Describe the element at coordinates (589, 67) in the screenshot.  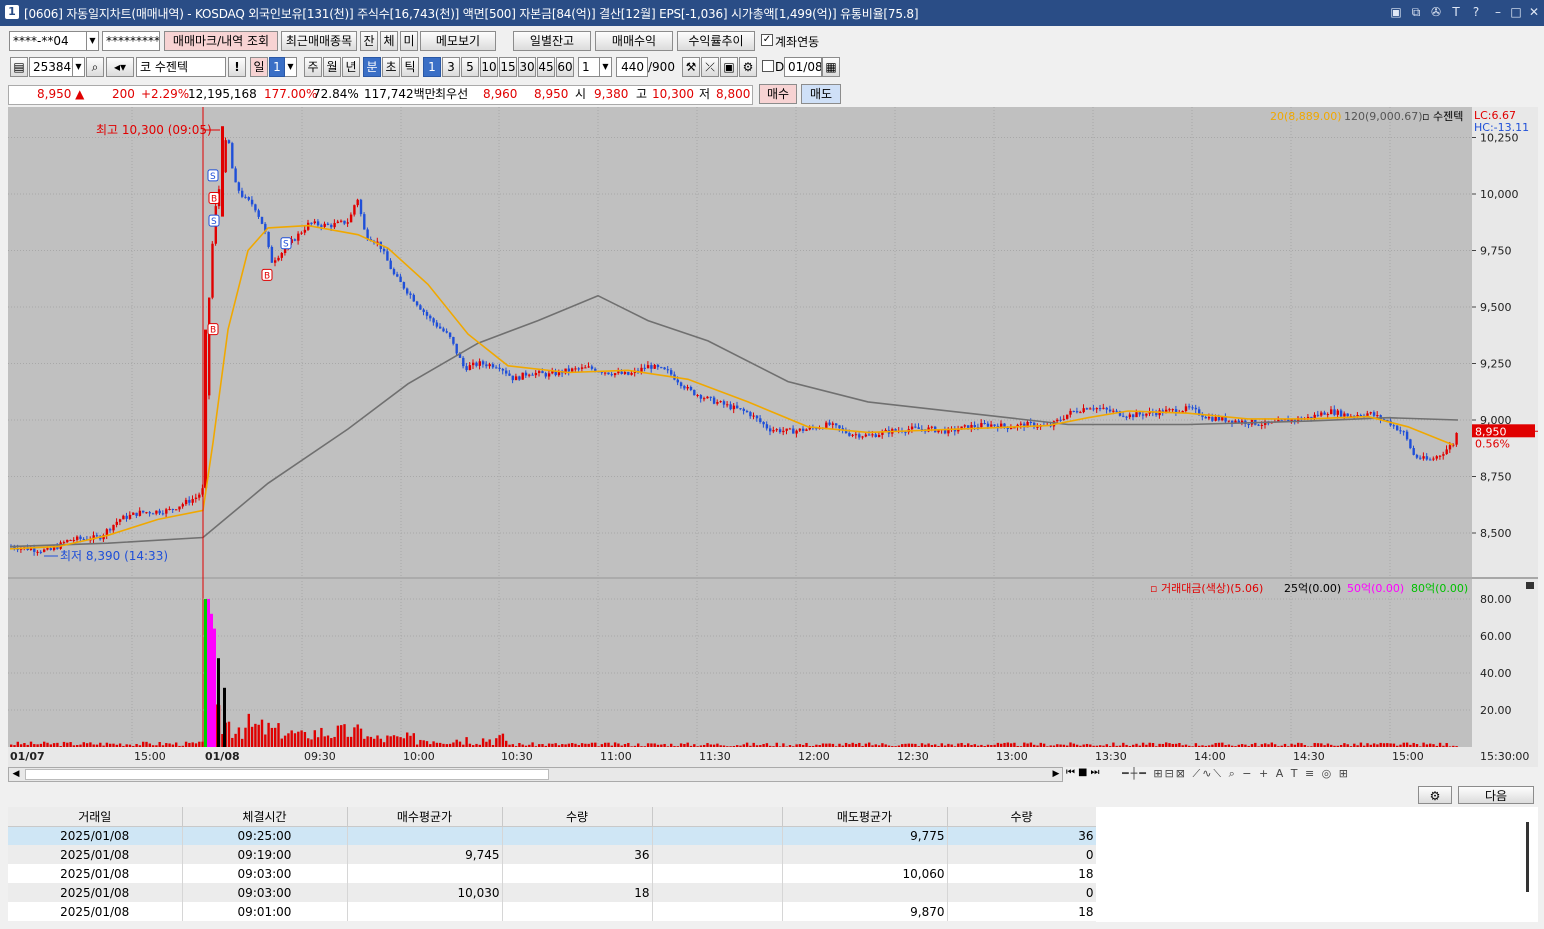
I see `multiplier-field: 1` at that location.